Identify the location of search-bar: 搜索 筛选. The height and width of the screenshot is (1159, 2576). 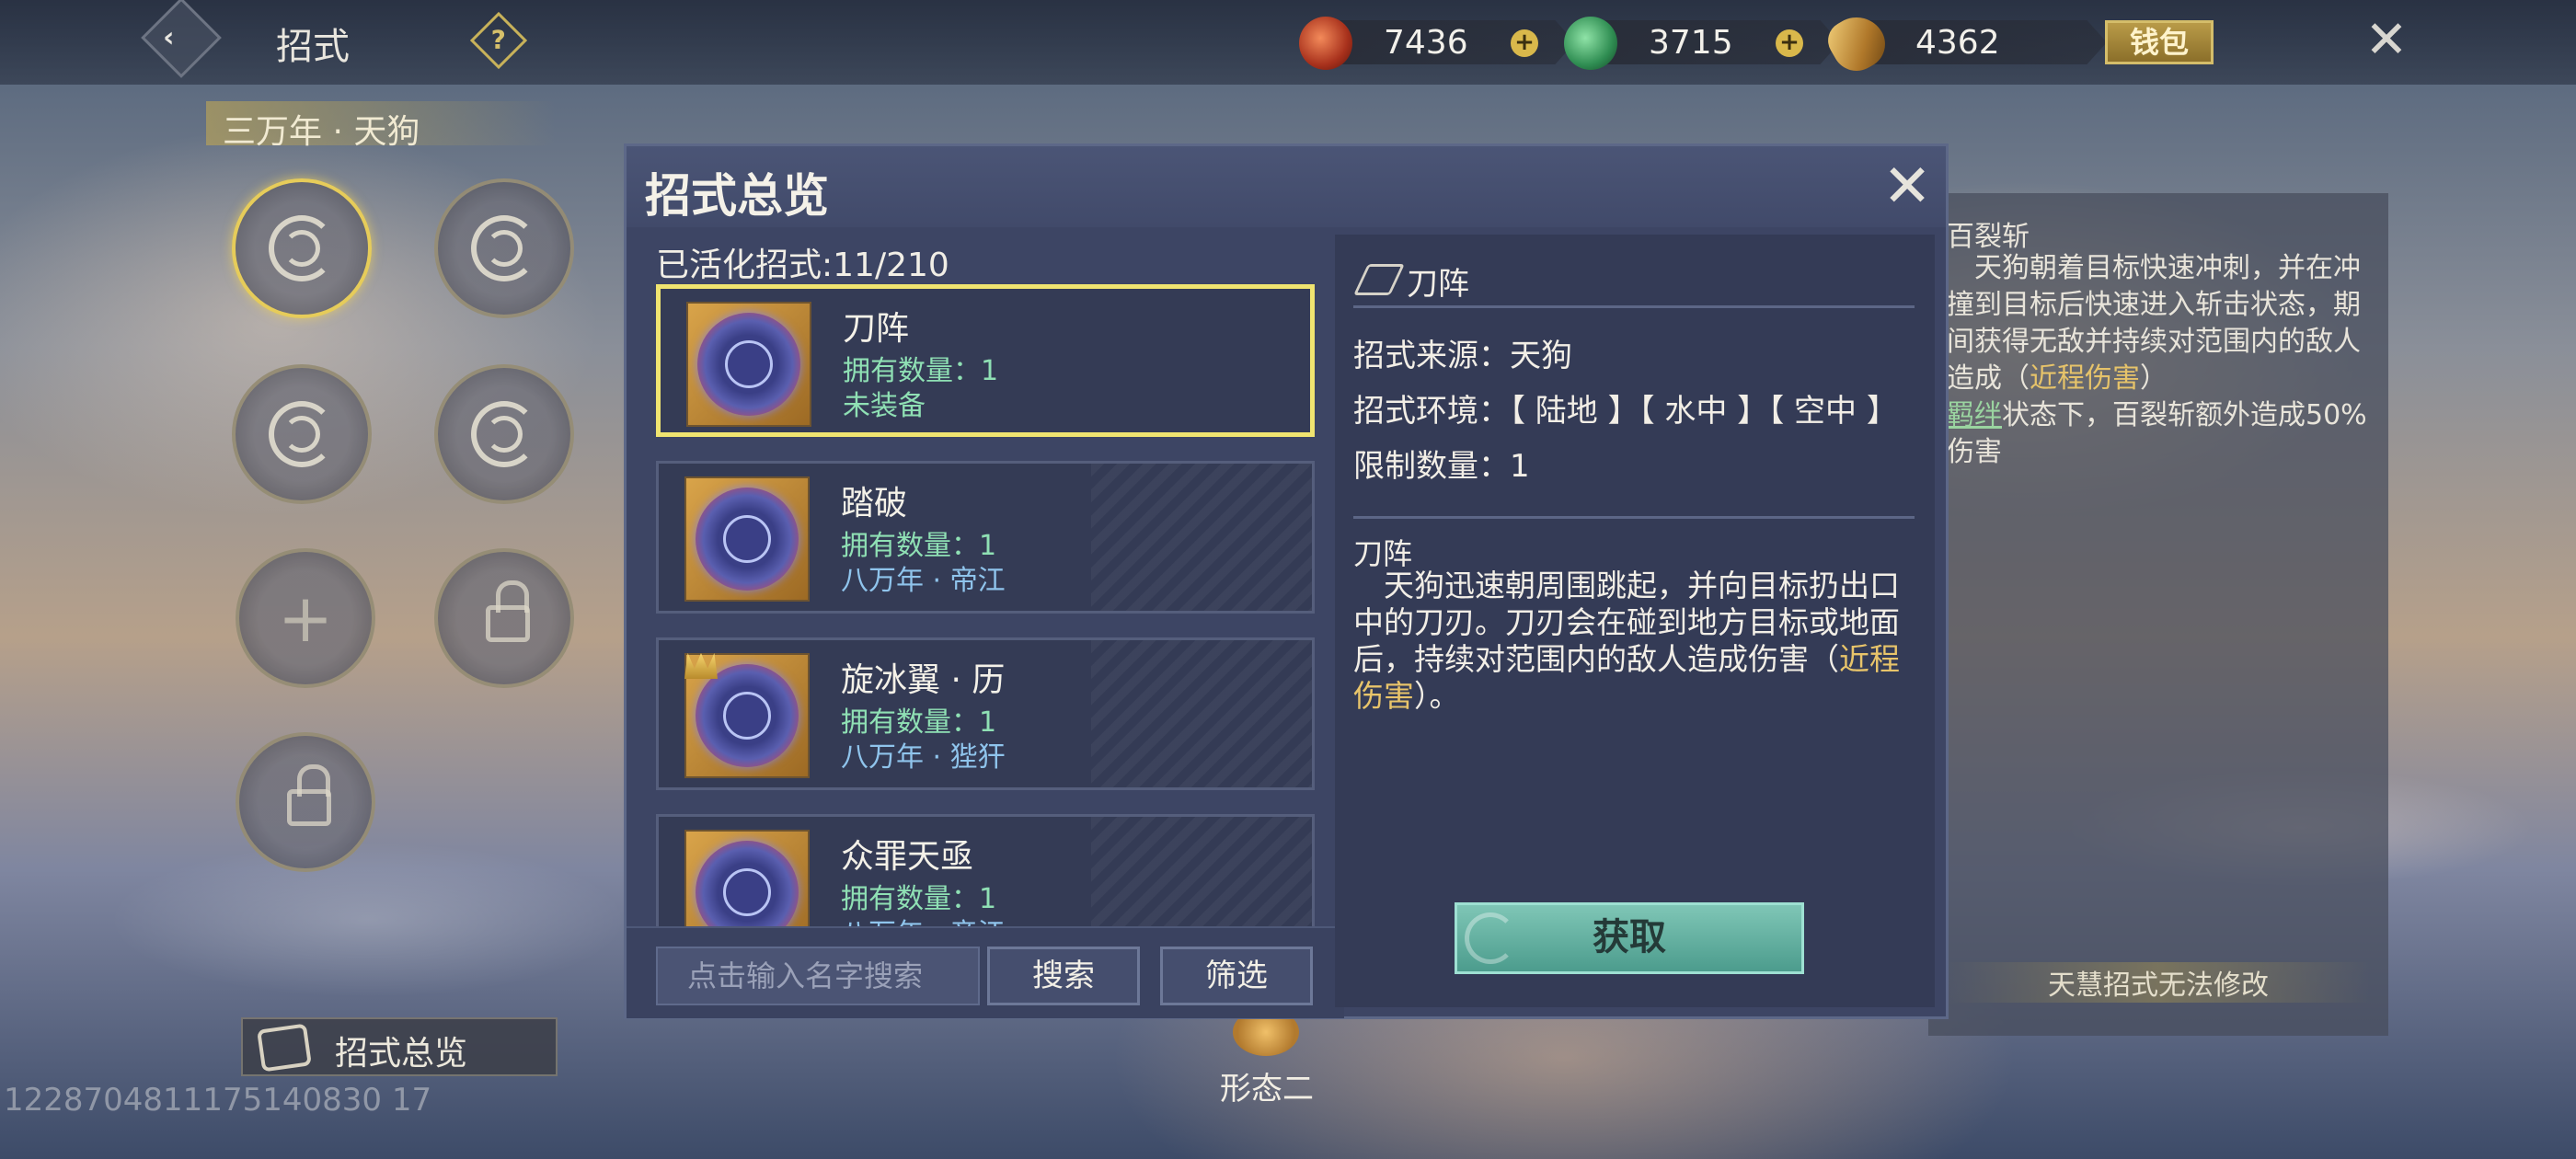
(985, 972).